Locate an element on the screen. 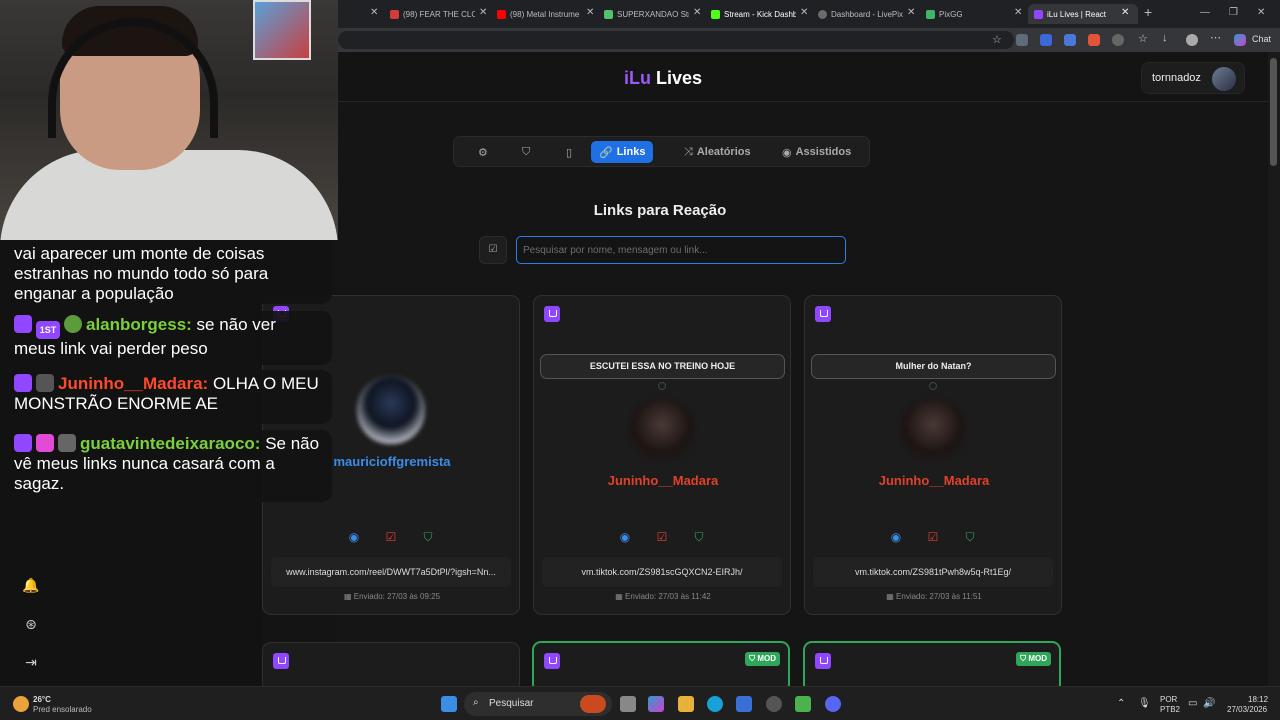 The height and width of the screenshot is (720, 1280). card-actions: ◉ ☑ ⛉ is located at coordinates (663, 538).